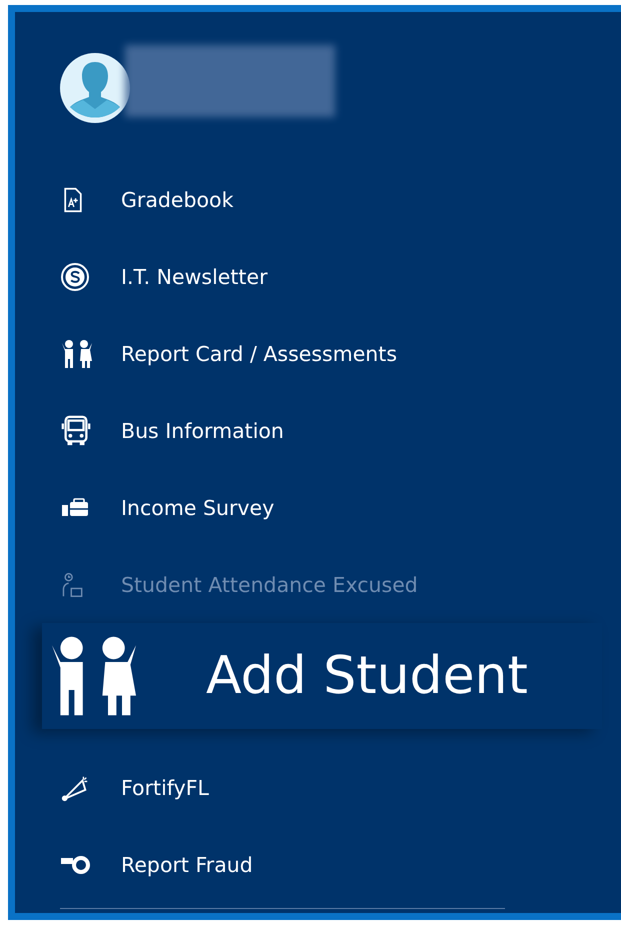  Describe the element at coordinates (167, 507) in the screenshot. I see `menu-item: Income Survey` at that location.